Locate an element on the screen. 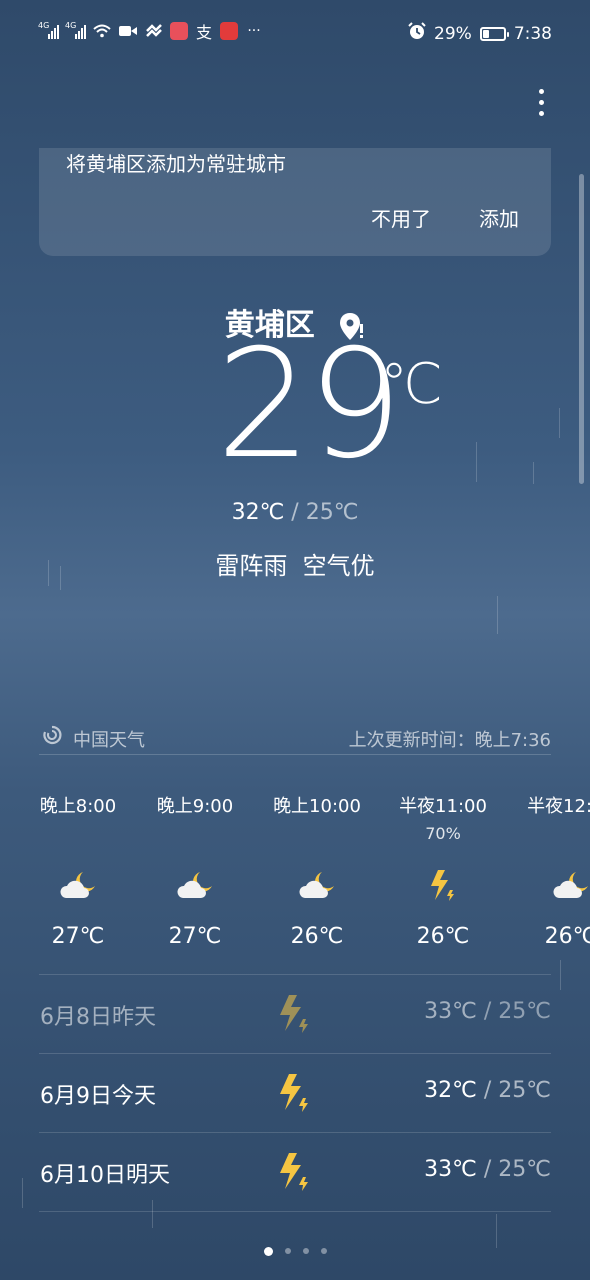 The width and height of the screenshot is (590, 1280). hourly-item: 半夜12:00 26℃ is located at coordinates (548, 870).